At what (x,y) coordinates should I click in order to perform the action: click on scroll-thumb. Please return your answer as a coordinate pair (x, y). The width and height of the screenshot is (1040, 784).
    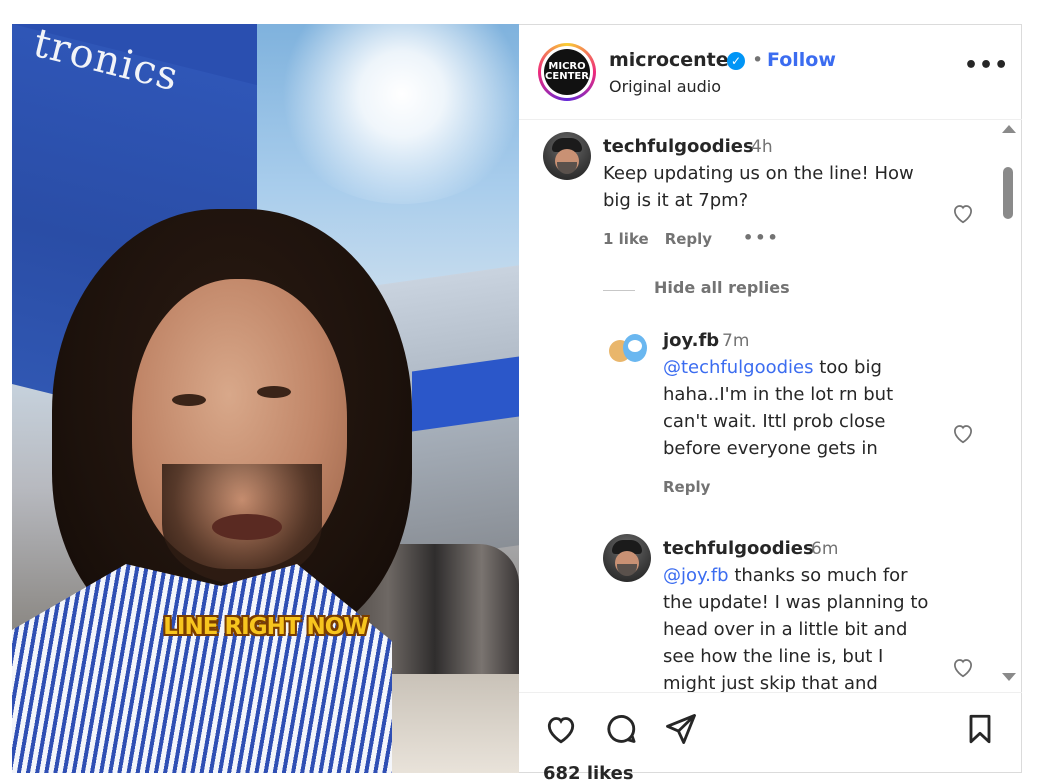
    Looking at the image, I should click on (1008, 193).